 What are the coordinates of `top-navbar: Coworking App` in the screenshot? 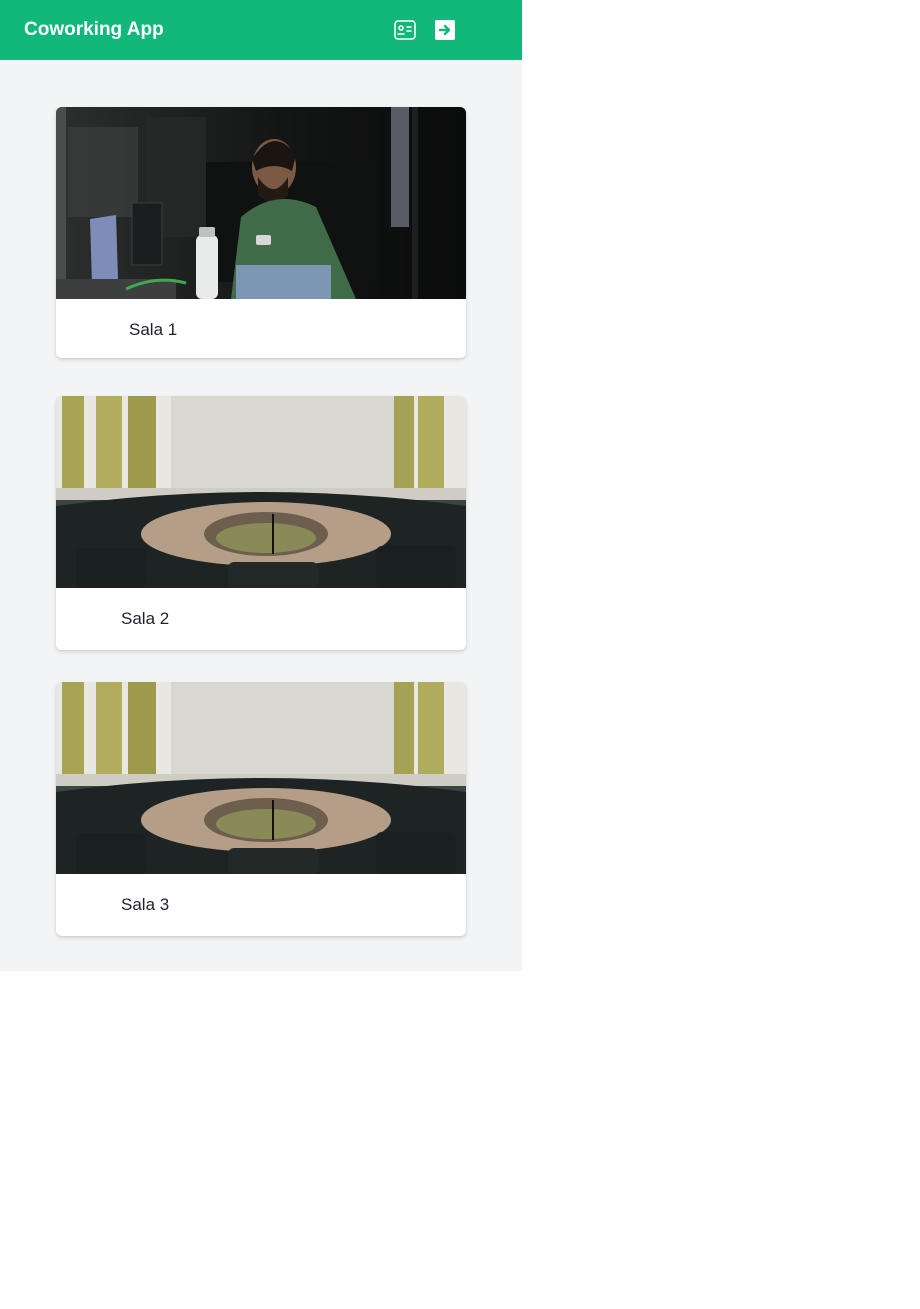 It's located at (261, 30).